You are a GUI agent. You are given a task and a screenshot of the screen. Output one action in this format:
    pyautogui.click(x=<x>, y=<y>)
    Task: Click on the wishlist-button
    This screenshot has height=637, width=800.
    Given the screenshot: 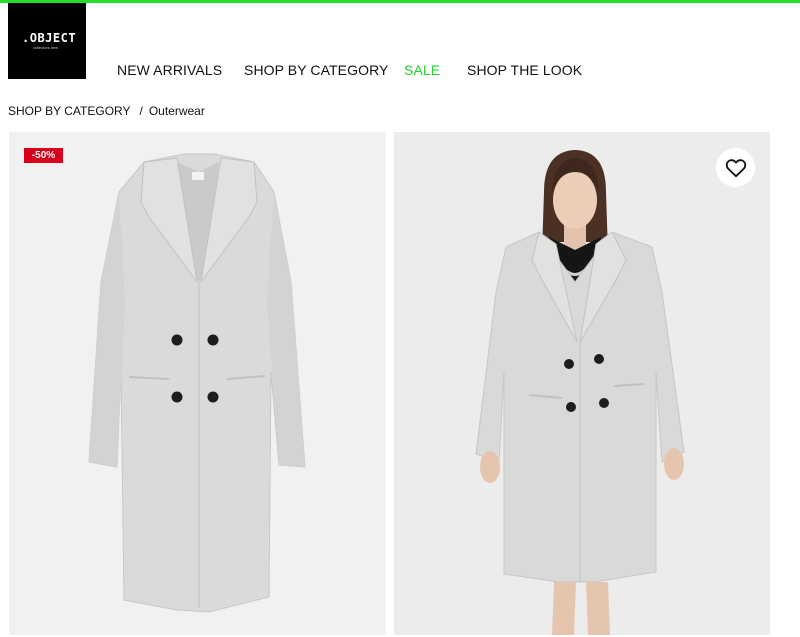 What is the action you would take?
    pyautogui.click(x=735, y=167)
    